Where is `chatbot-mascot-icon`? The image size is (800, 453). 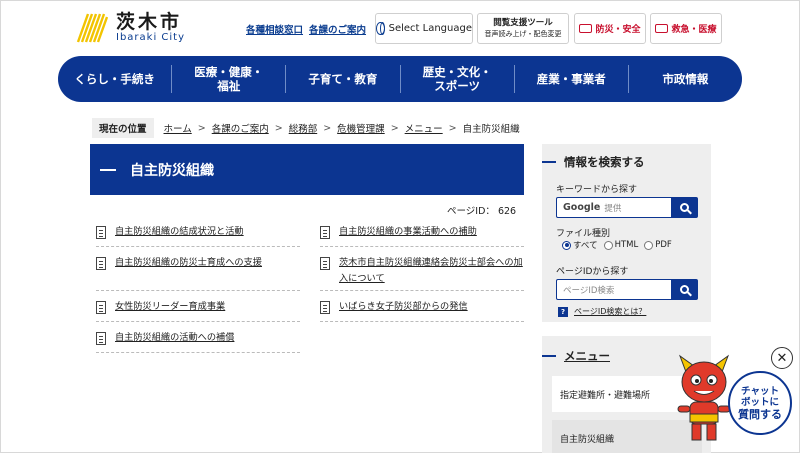 chatbot-mascot-icon is located at coordinates (704, 398).